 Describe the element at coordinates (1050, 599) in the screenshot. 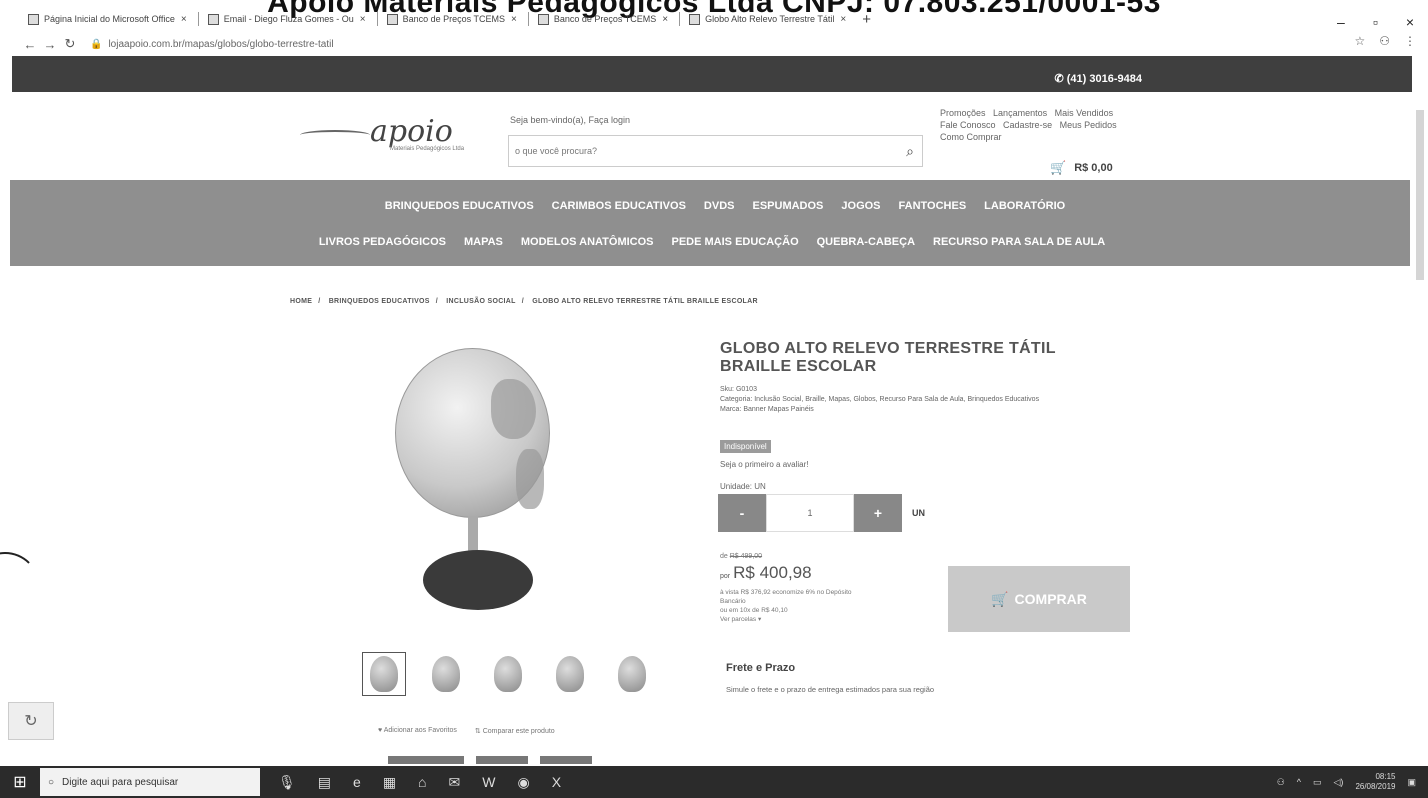

I see `buy-label: COMPRAR` at that location.